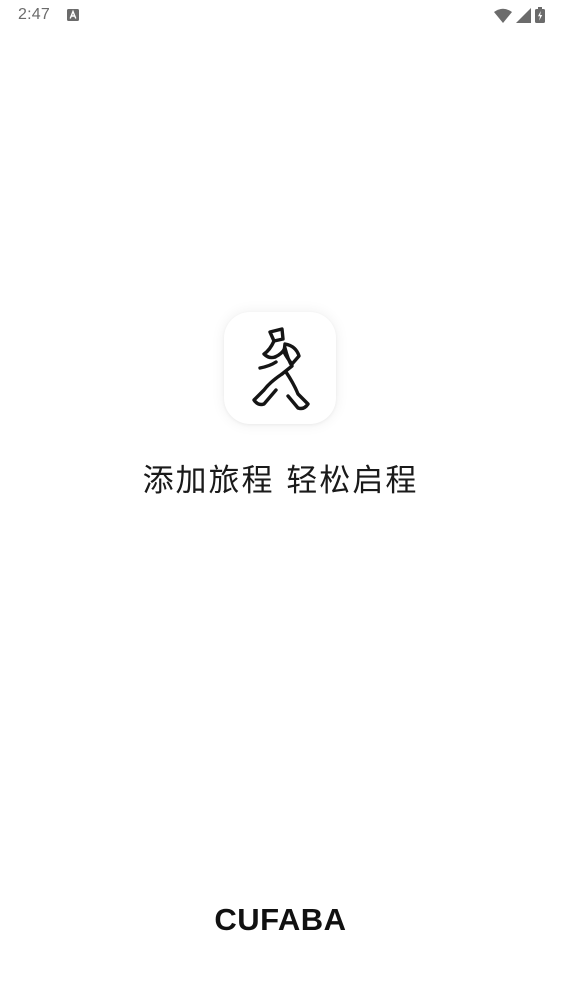 This screenshot has width=561, height=997. Describe the element at coordinates (280, 481) in the screenshot. I see `splash-slogan: 添加旅程 轻松启程` at that location.